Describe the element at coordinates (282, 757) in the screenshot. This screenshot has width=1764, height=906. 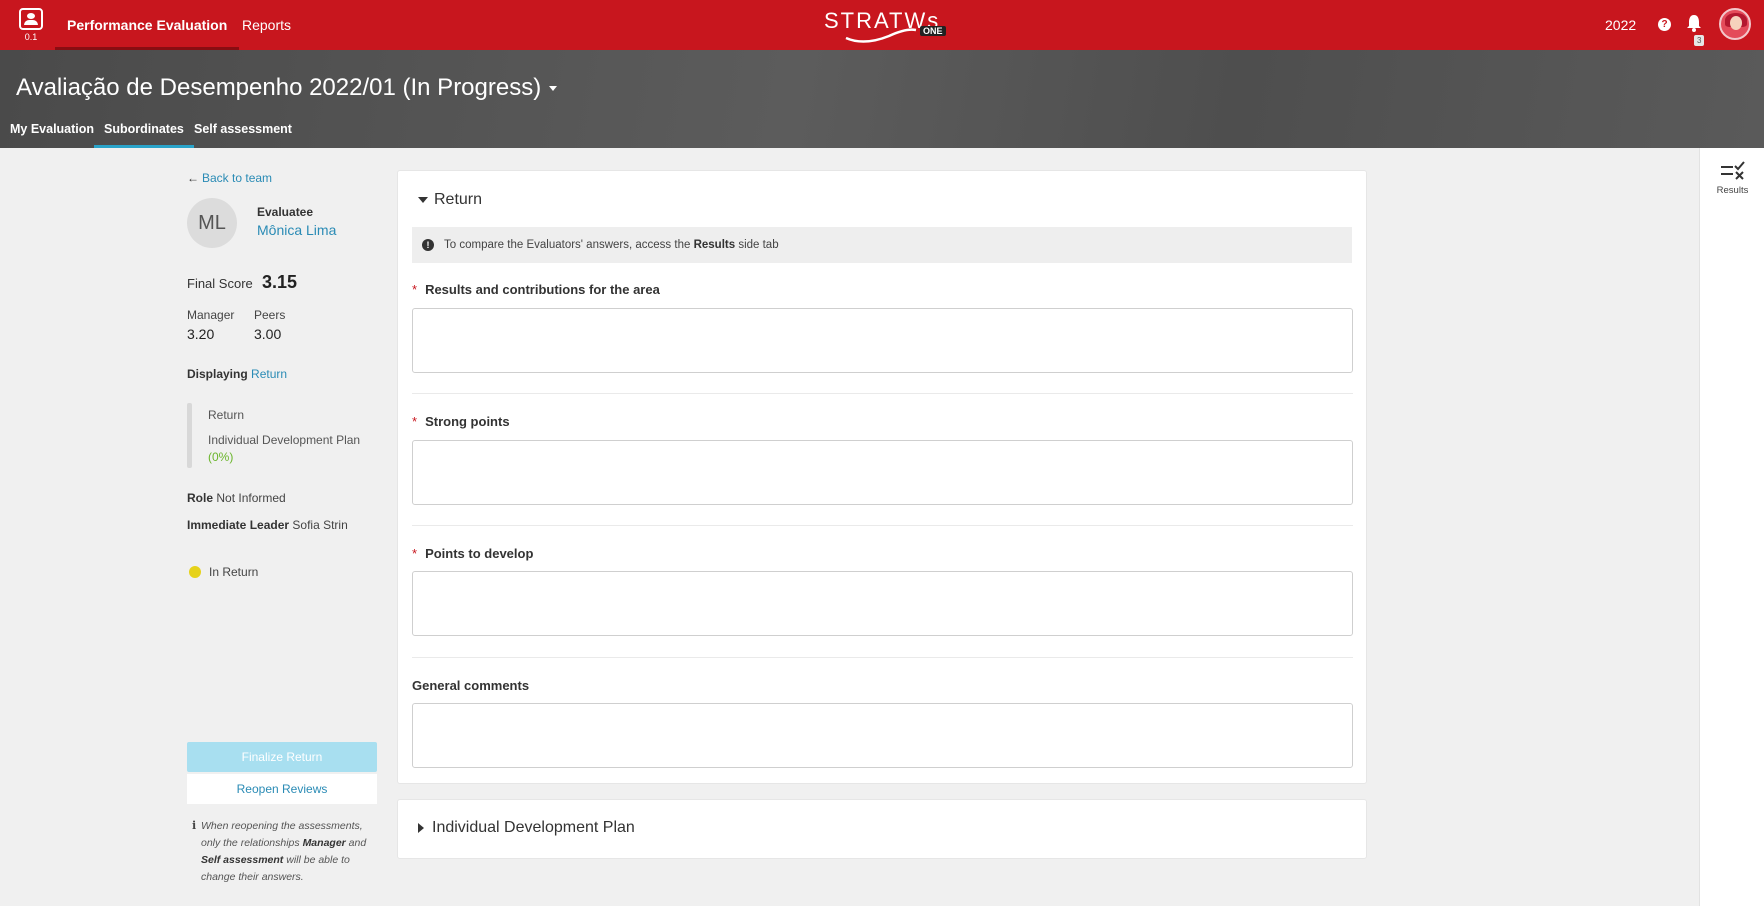
I see `finalize-return-button: Finalize Return` at that location.